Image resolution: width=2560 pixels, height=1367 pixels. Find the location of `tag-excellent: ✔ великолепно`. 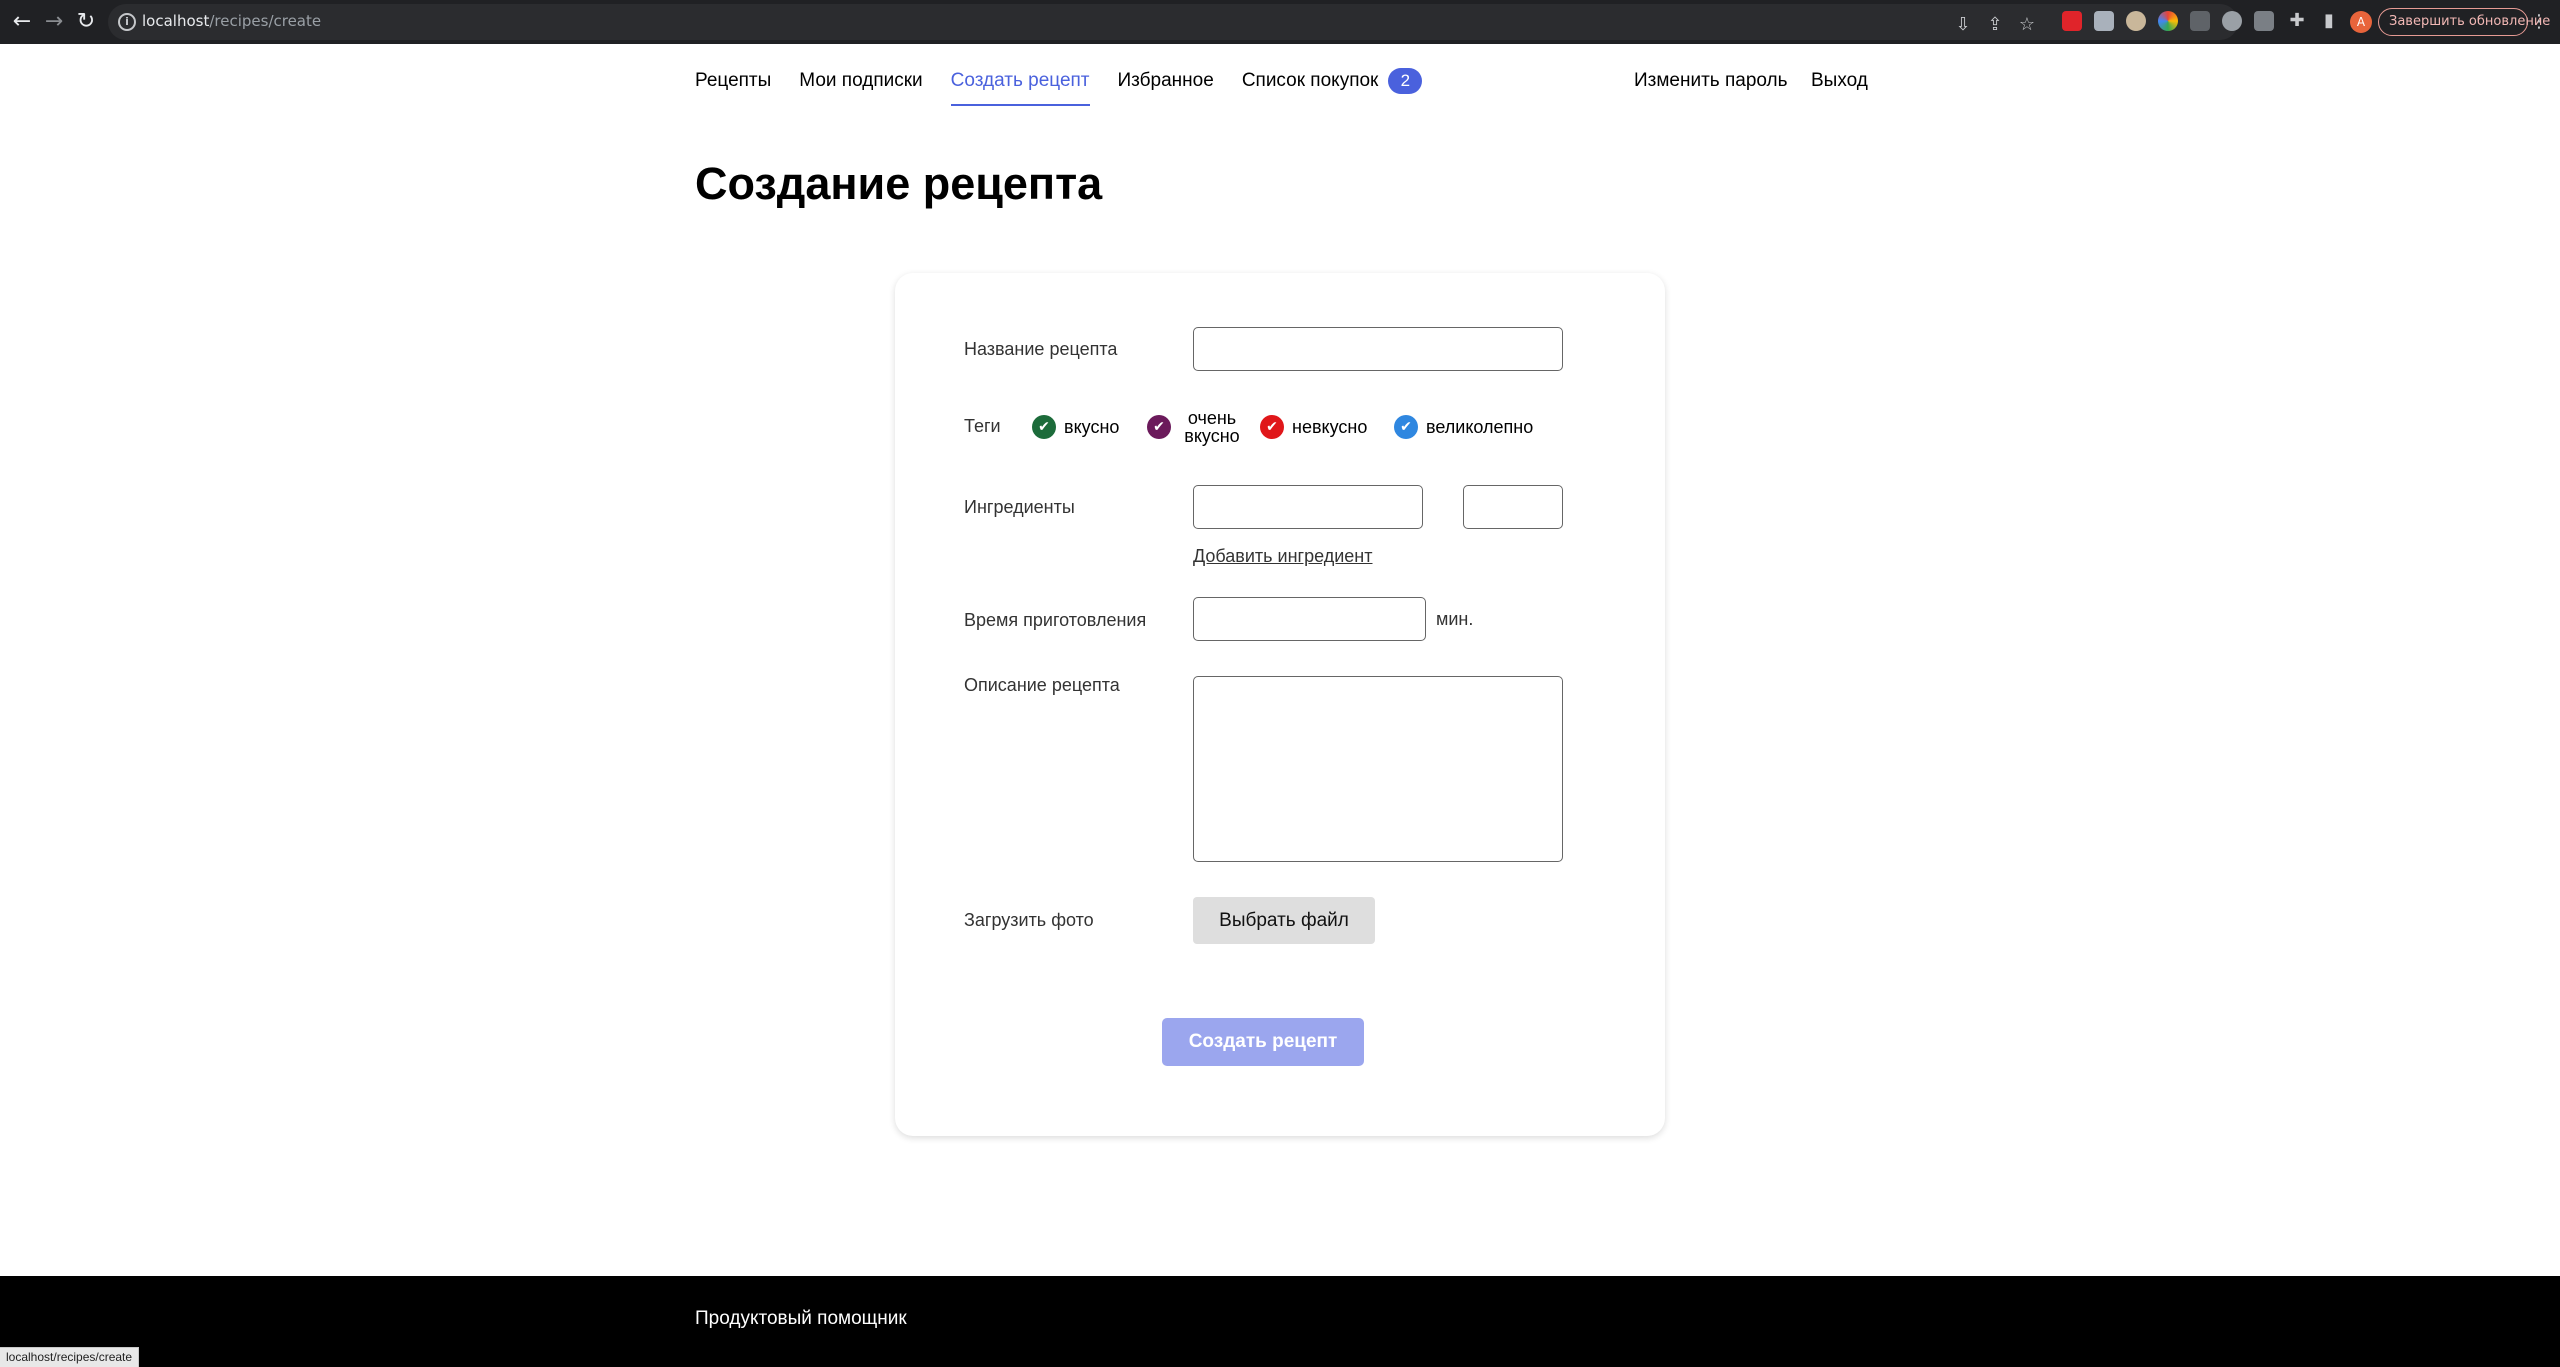

tag-excellent: ✔ великолепно is located at coordinates (1463, 427).